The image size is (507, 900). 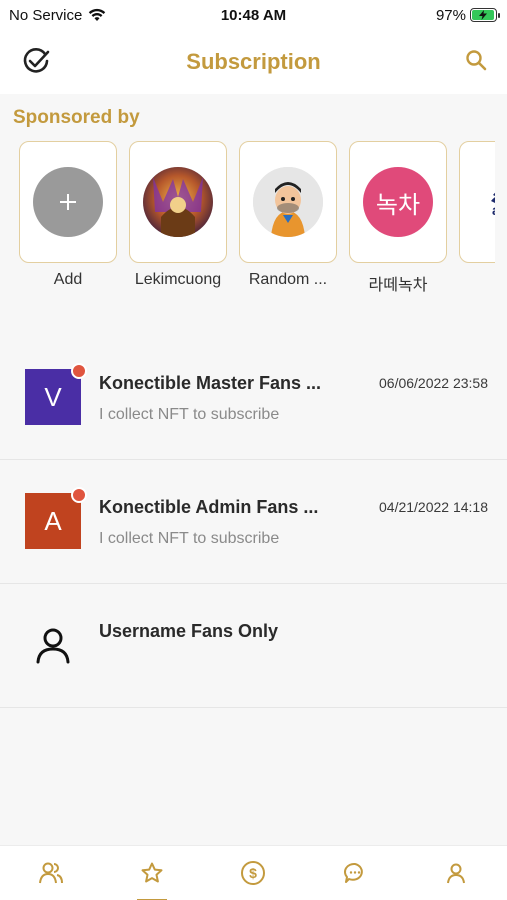 I want to click on avatar-initial: V, so click(x=53, y=396).